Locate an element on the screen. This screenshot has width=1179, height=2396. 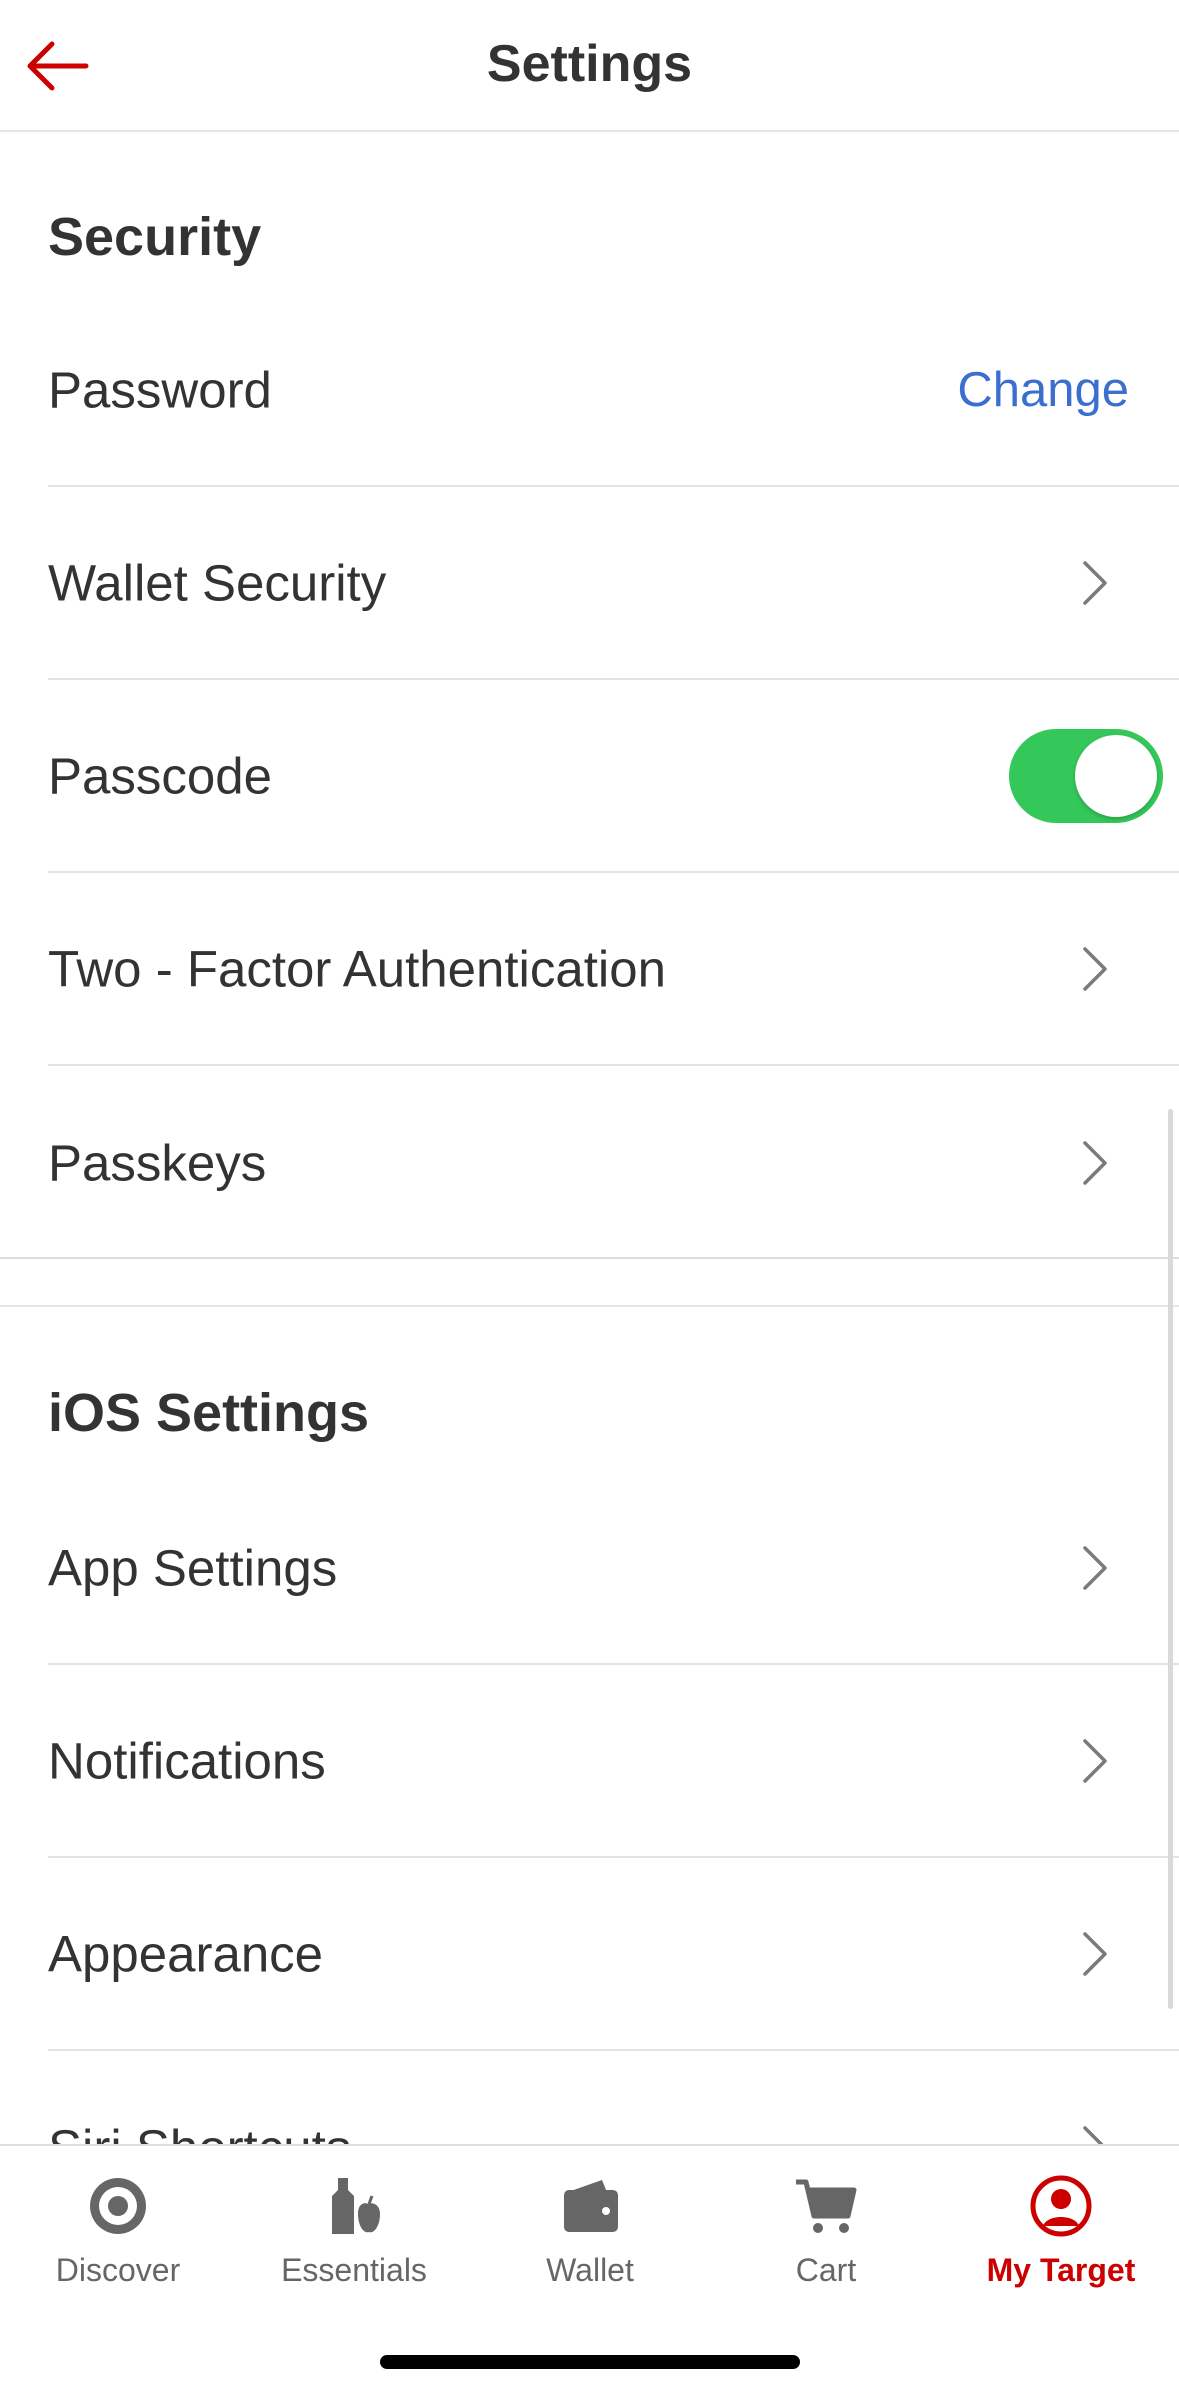
row-app-settings: App Settings is located at coordinates (613, 1568).